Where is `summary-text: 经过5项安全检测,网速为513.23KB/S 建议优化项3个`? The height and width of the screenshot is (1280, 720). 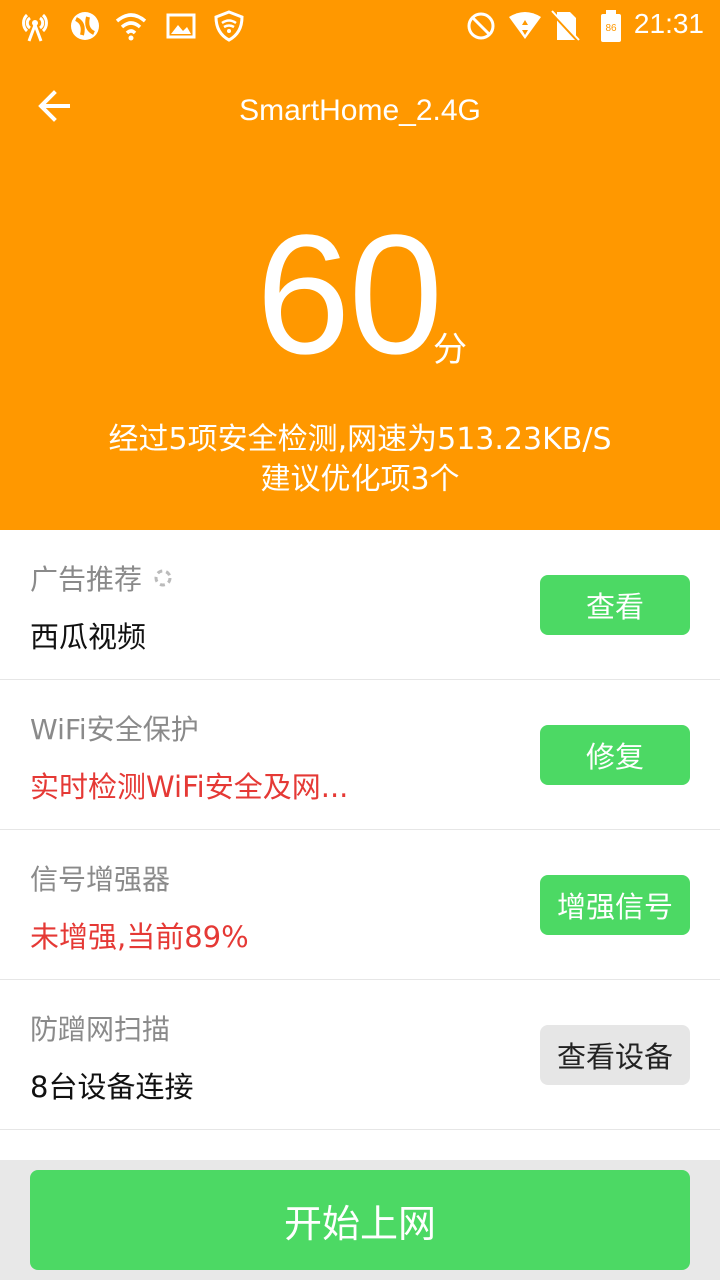 summary-text: 经过5项安全检测,网速为513.23KB/S 建议优化项3个 is located at coordinates (360, 460).